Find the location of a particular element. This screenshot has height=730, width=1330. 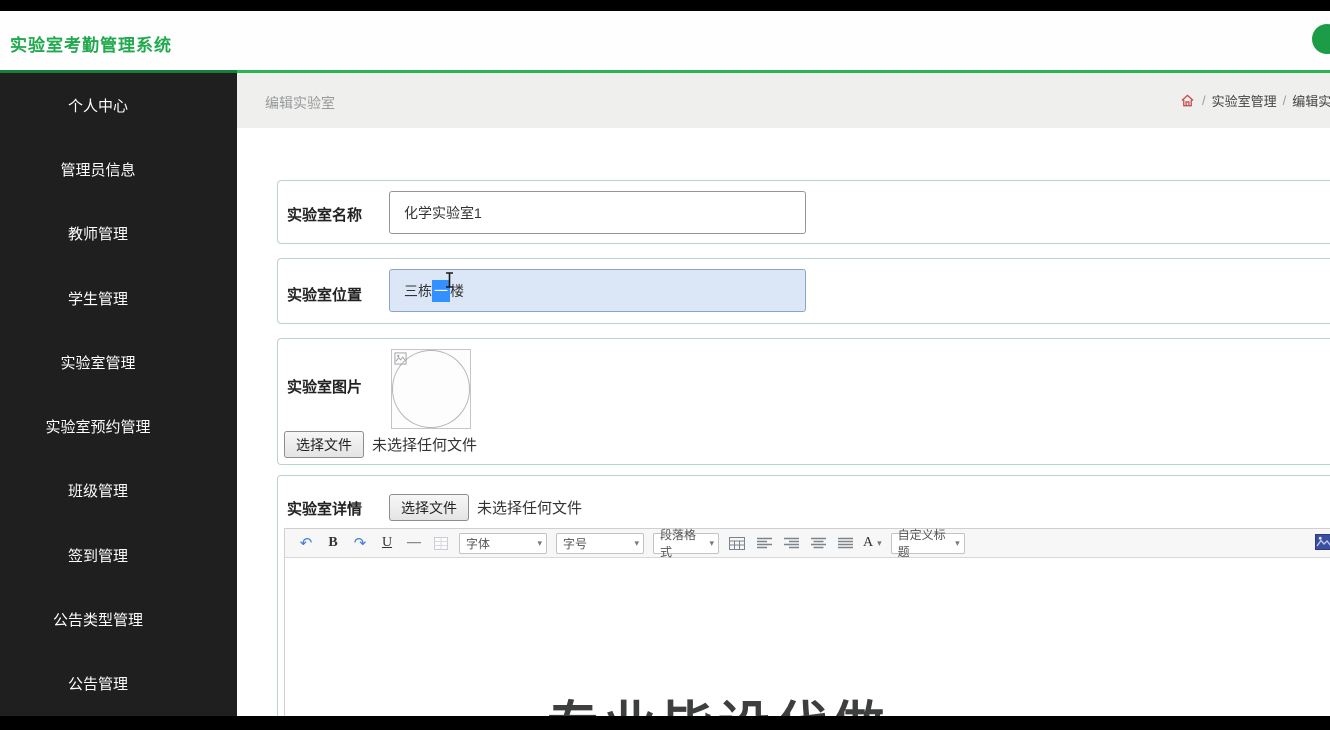

sidebar-item-admin-info: 管理员信息 is located at coordinates (98, 169).